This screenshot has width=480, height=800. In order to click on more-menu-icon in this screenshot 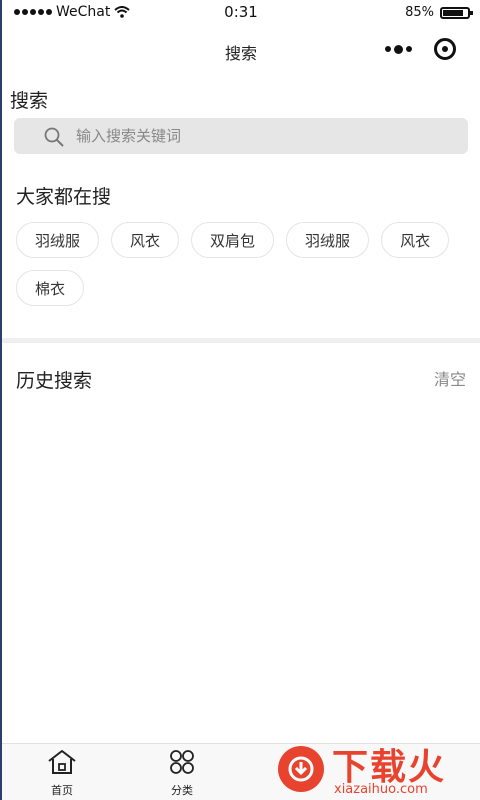, I will do `click(398, 49)`.